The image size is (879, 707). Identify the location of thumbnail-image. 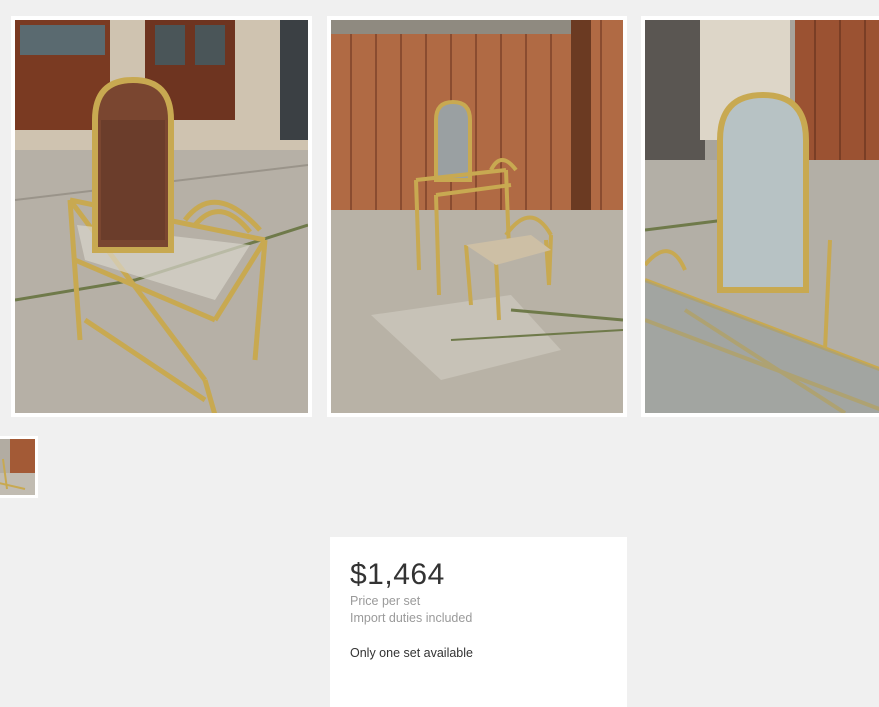
(17, 467).